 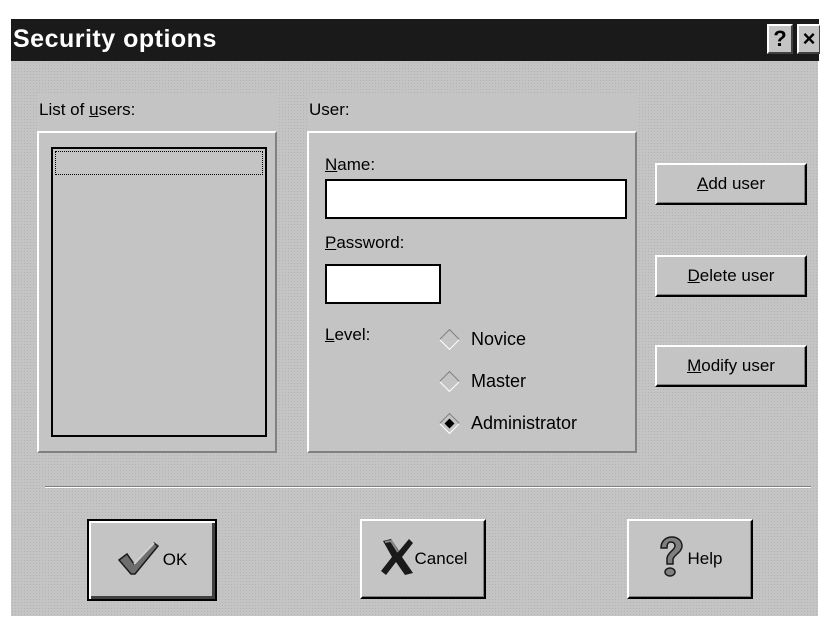 What do you see at coordinates (449, 423) in the screenshot?
I see `radio-indicator-selected` at bounding box center [449, 423].